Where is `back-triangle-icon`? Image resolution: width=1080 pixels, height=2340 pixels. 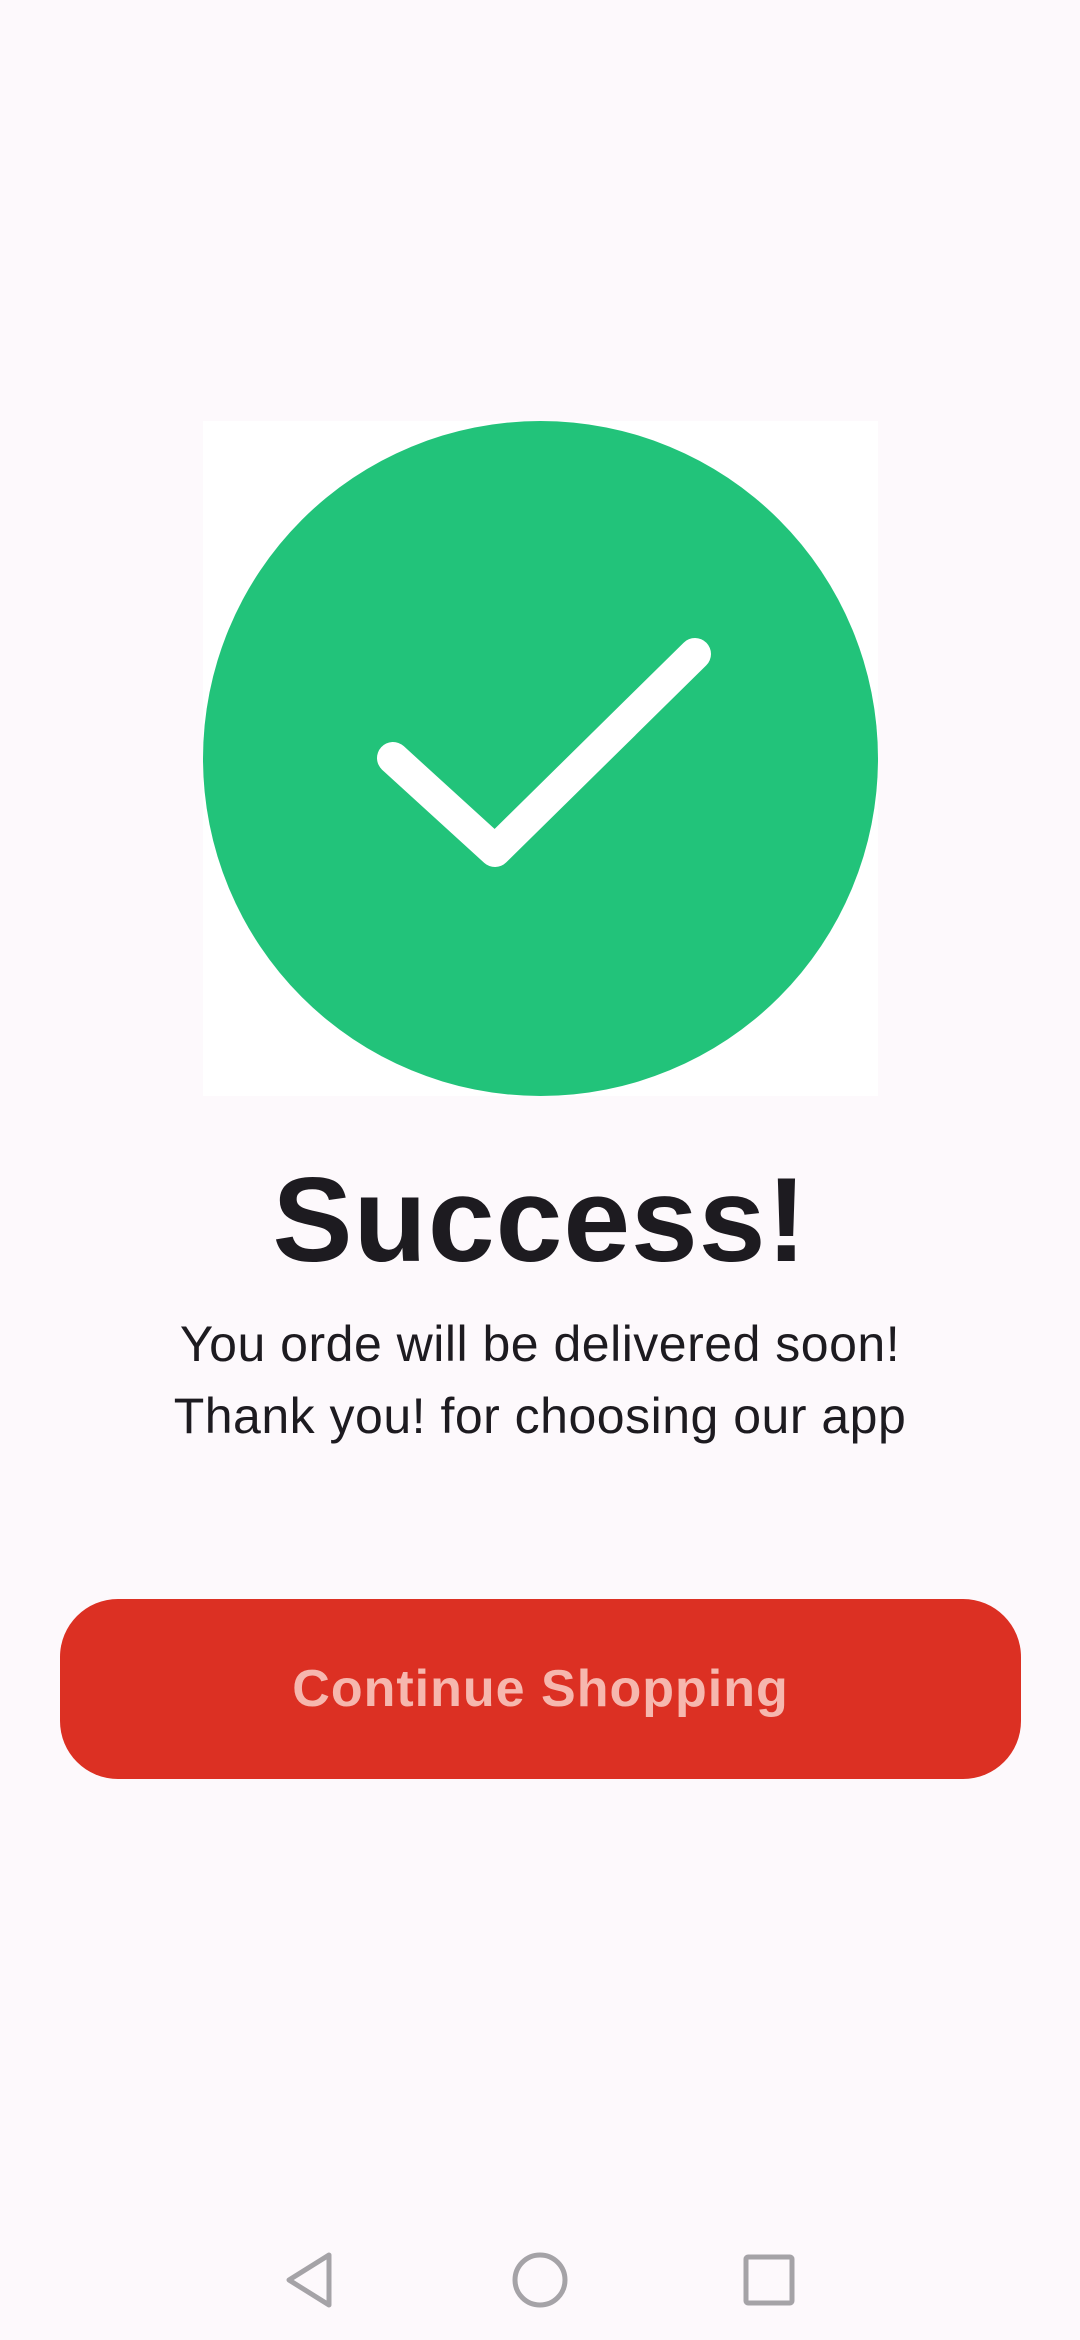 back-triangle-icon is located at coordinates (309, 2280).